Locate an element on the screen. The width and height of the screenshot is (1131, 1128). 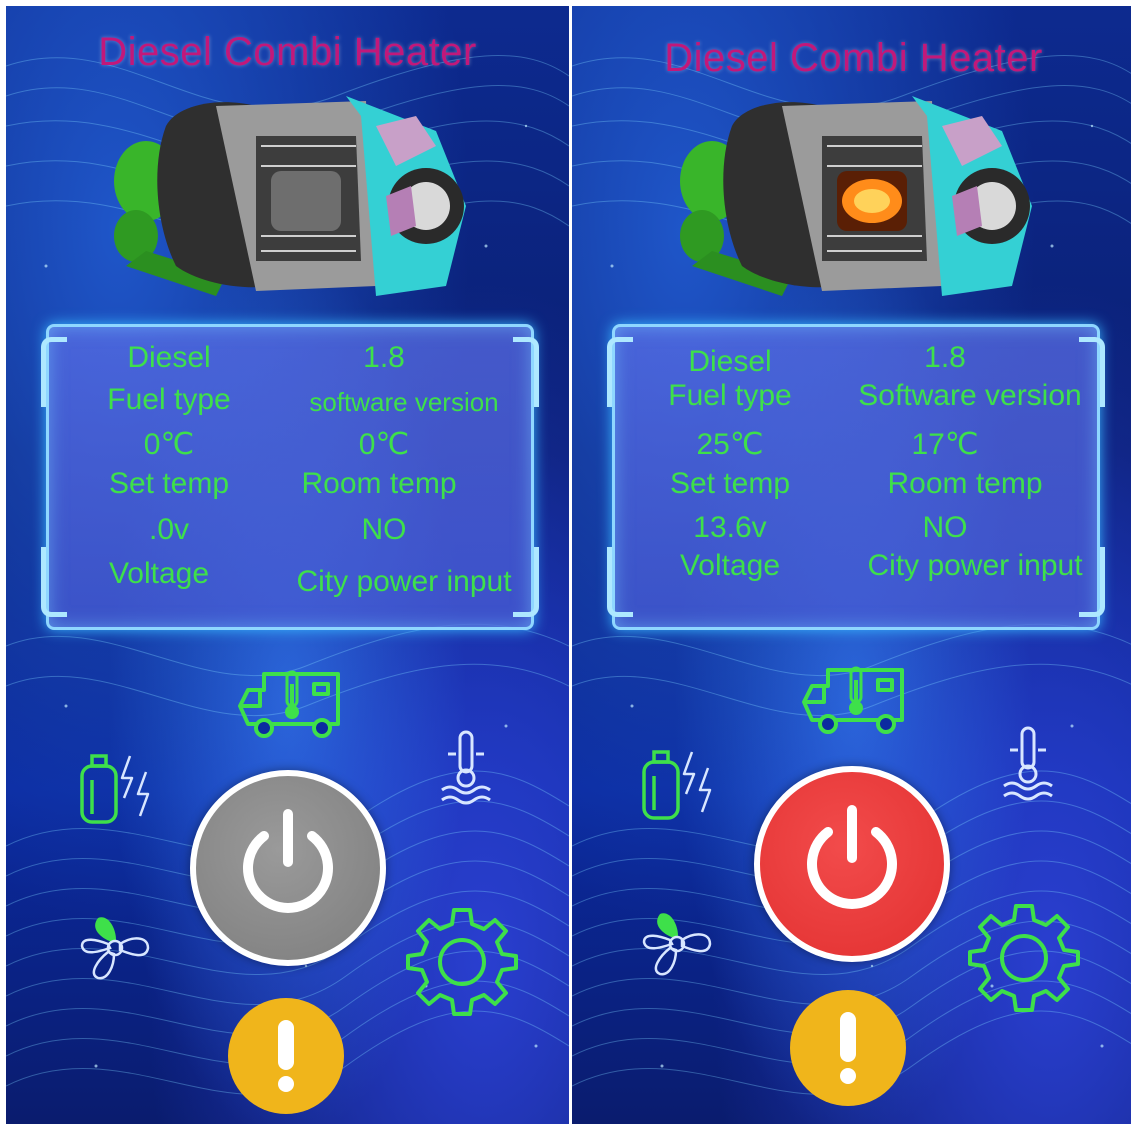
software-version-label: software version is located at coordinates (404, 402).